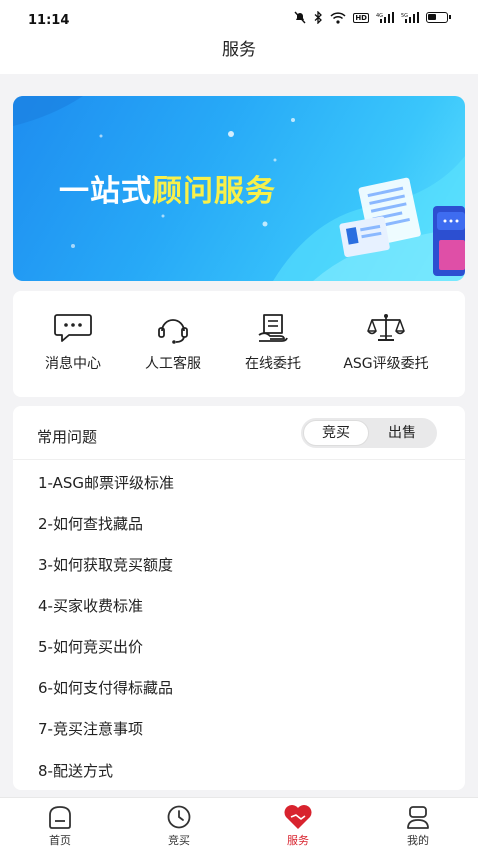  Describe the element at coordinates (90, 728) in the screenshot. I see `faq-item: 7-竞买注意事项` at that location.